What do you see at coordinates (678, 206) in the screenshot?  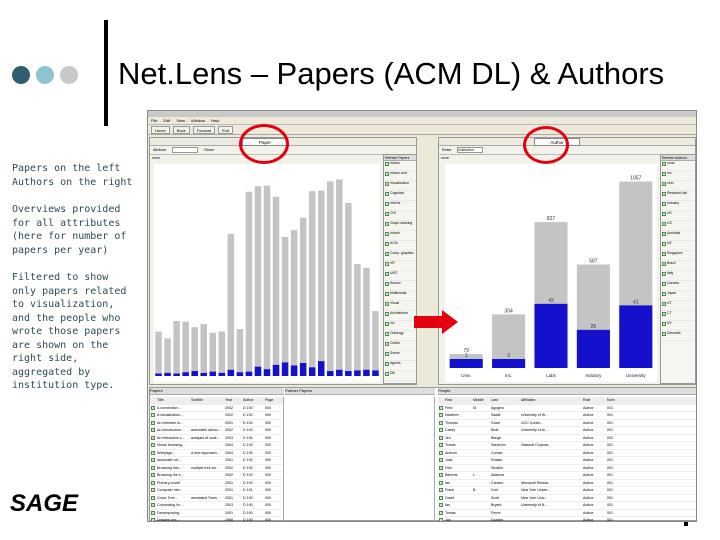 I see `author-filter-item: Industry` at bounding box center [678, 206].